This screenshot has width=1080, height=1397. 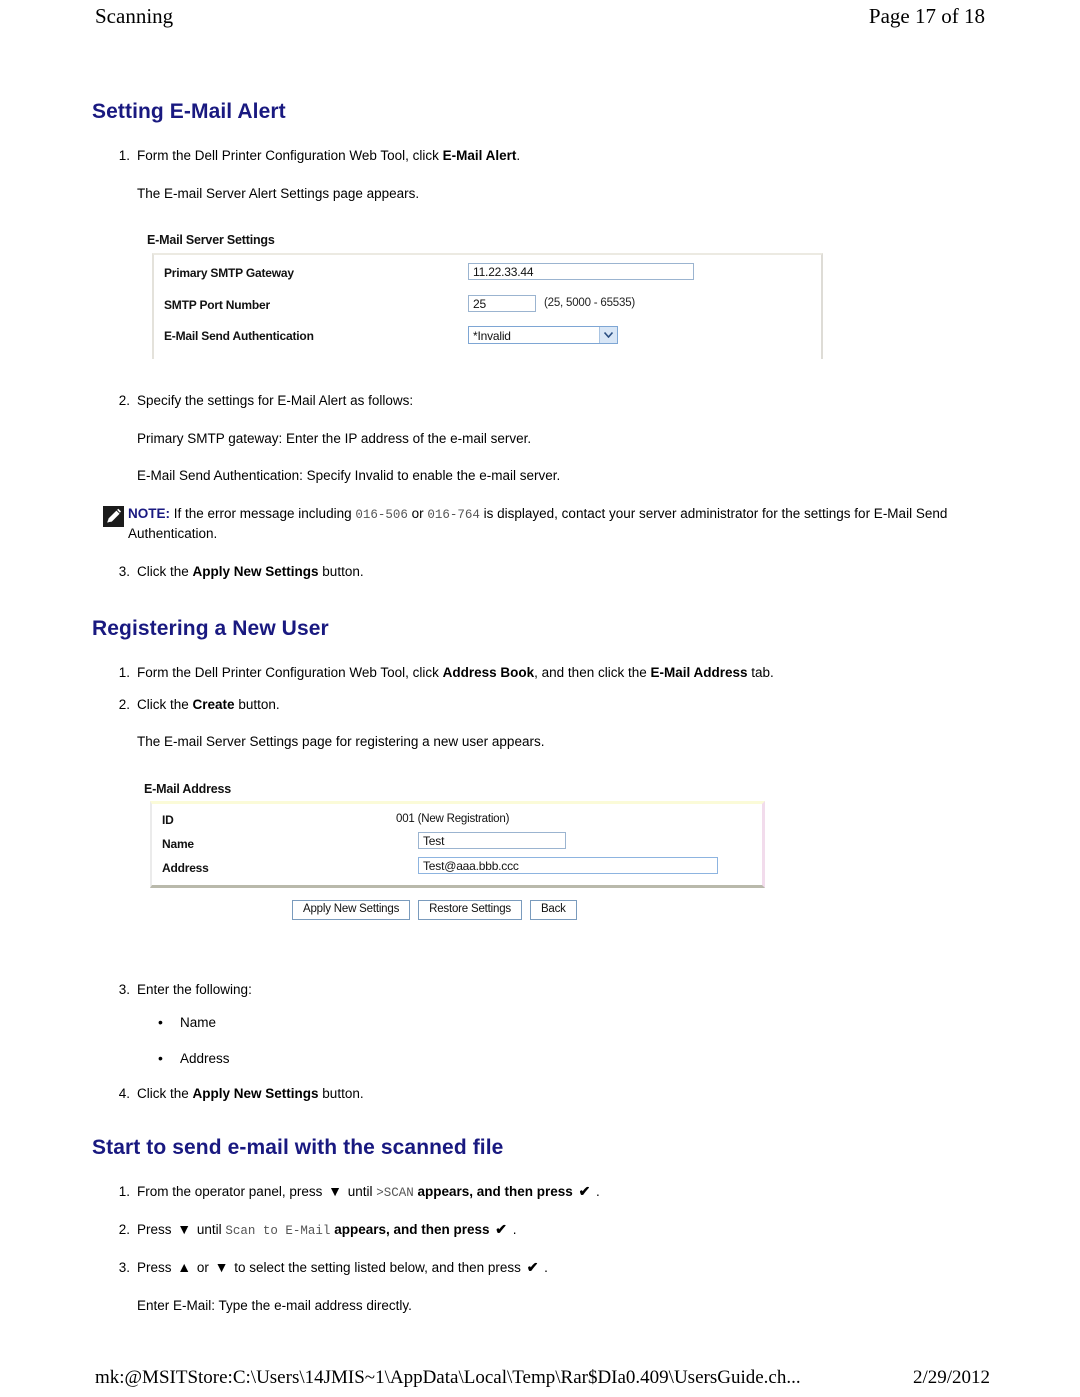 I want to click on bullet-text: Address, so click(x=205, y=1058).